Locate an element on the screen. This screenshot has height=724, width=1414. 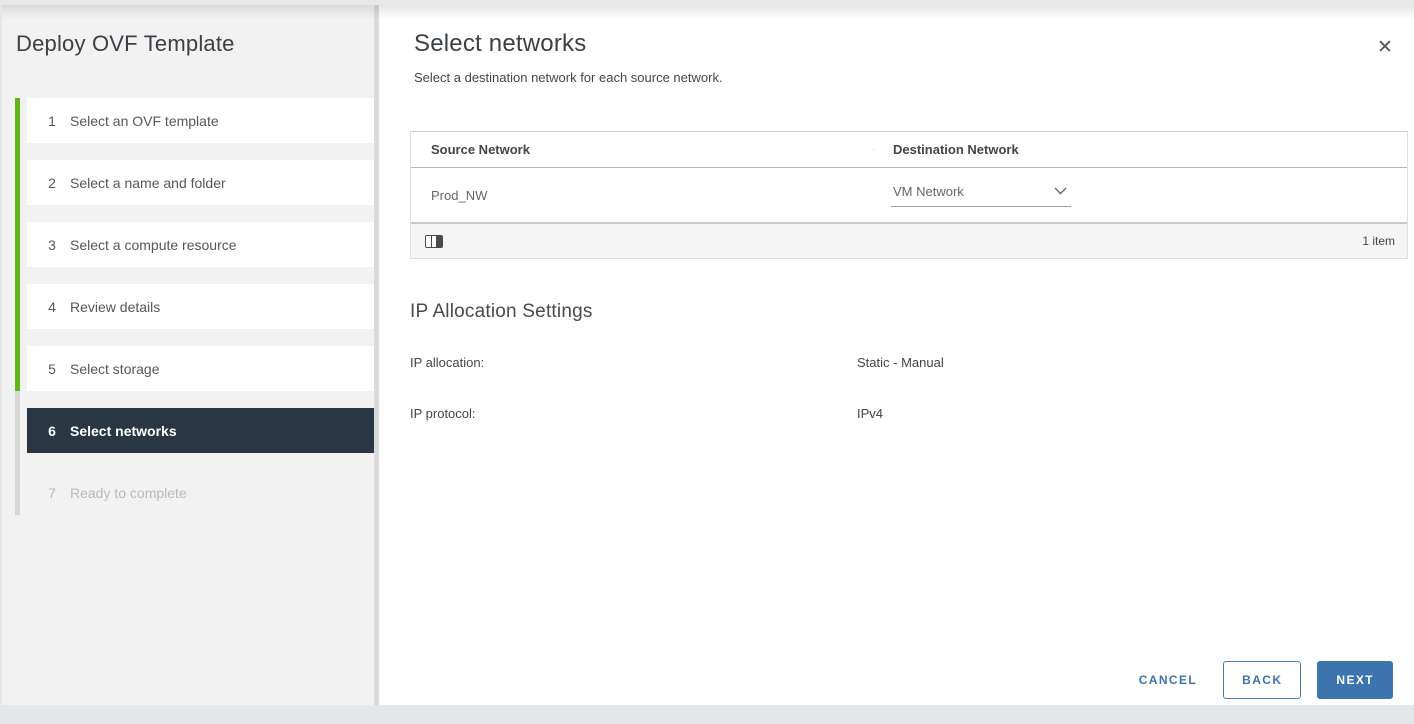
sidebar-step-2: 2 Select a name and folder is located at coordinates (200, 182).